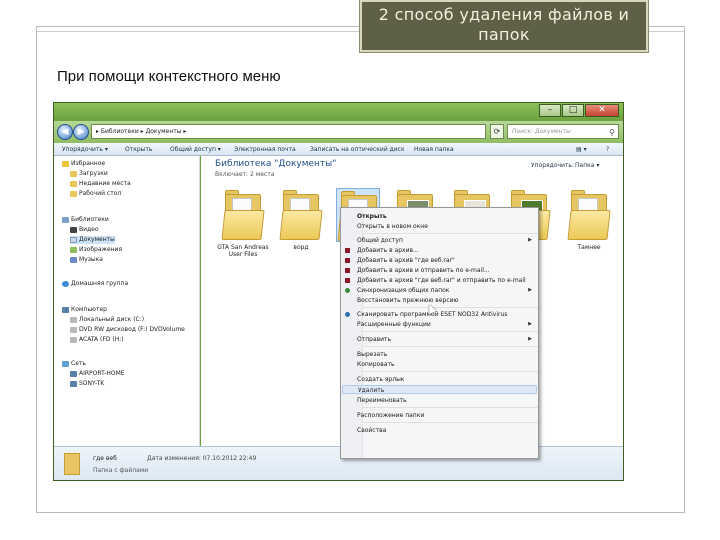 The image size is (720, 540). I want to click on email-button: Электронная почта, so click(265, 149).